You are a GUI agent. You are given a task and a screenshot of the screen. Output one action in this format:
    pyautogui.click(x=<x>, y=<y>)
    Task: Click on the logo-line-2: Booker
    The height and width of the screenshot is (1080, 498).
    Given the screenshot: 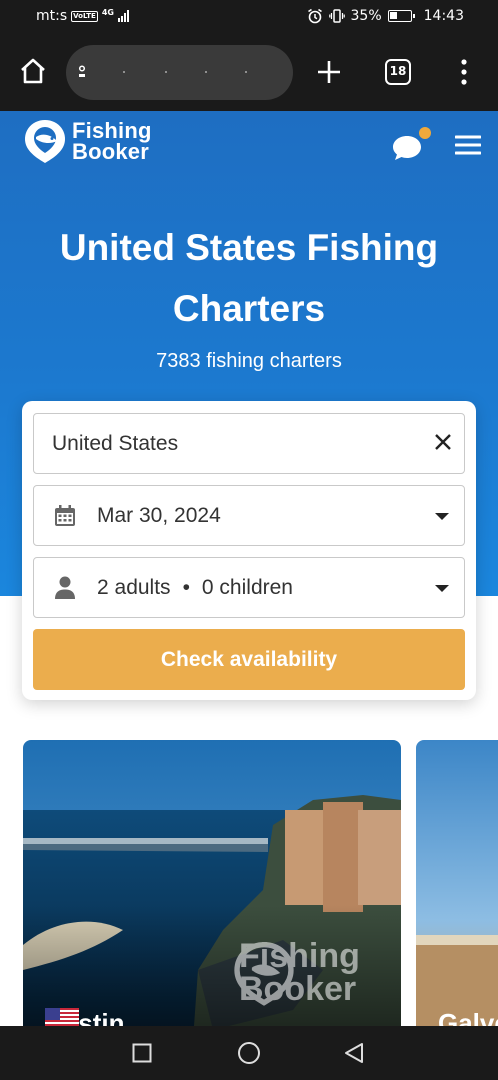 What is the action you would take?
    pyautogui.click(x=110, y=151)
    